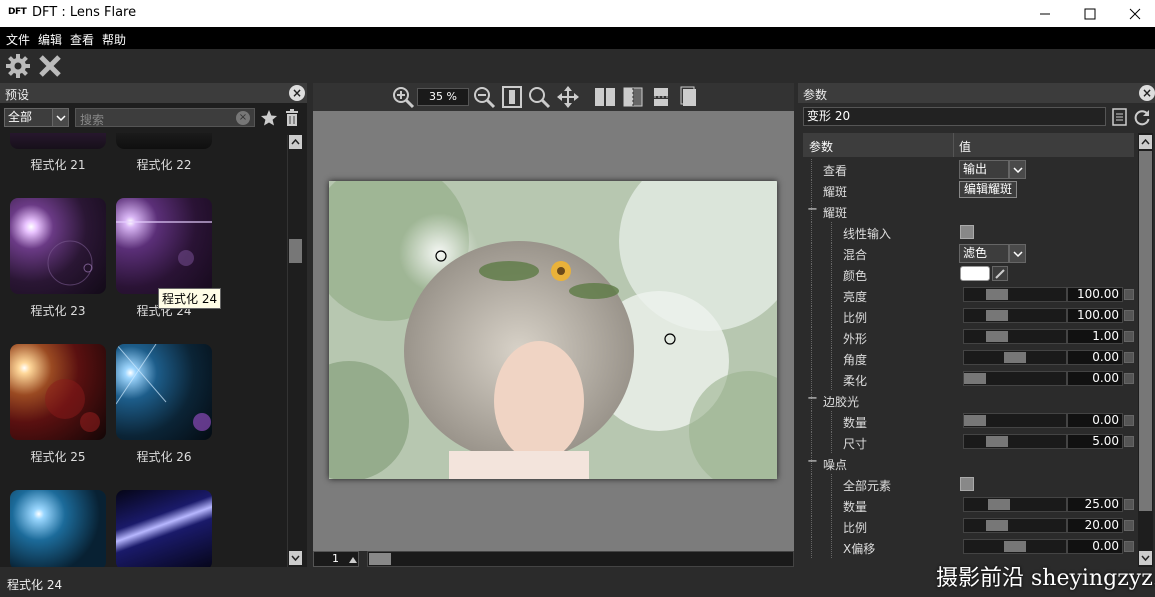 This screenshot has height=597, width=1155. Describe the element at coordinates (1095, 441) in the screenshot. I see `param-value-field: 5.00` at that location.